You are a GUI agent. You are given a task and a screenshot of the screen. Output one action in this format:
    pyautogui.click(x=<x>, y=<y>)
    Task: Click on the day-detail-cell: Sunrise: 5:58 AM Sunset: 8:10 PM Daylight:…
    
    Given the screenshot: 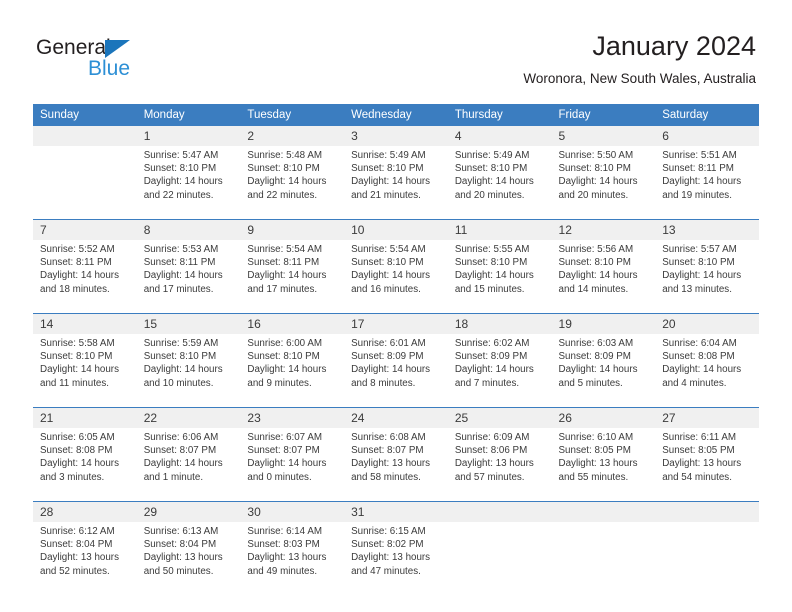 What is the action you would take?
    pyautogui.click(x=85, y=370)
    